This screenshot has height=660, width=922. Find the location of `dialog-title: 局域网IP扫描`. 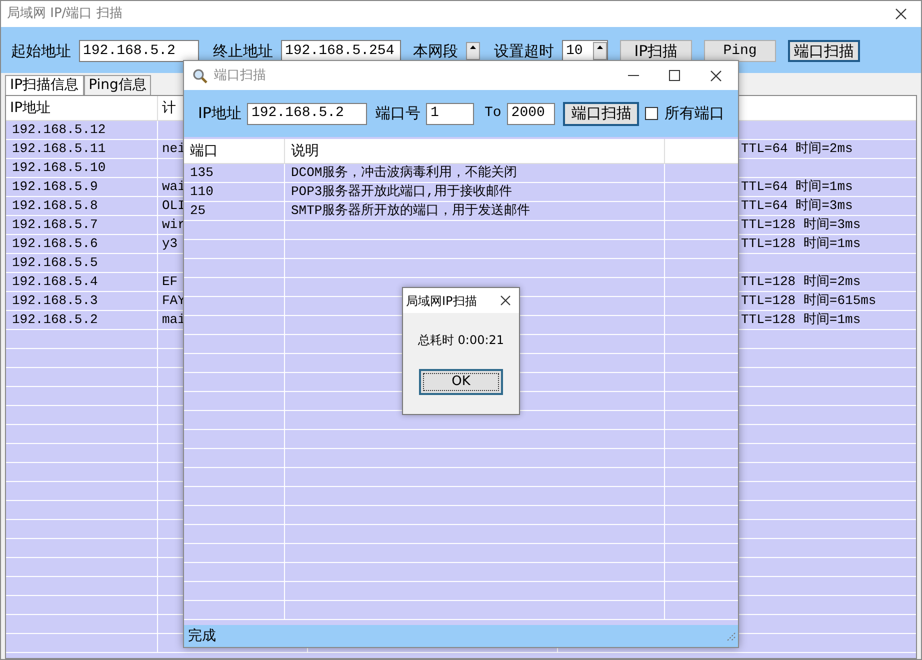

dialog-title: 局域网IP扫描 is located at coordinates (441, 301).